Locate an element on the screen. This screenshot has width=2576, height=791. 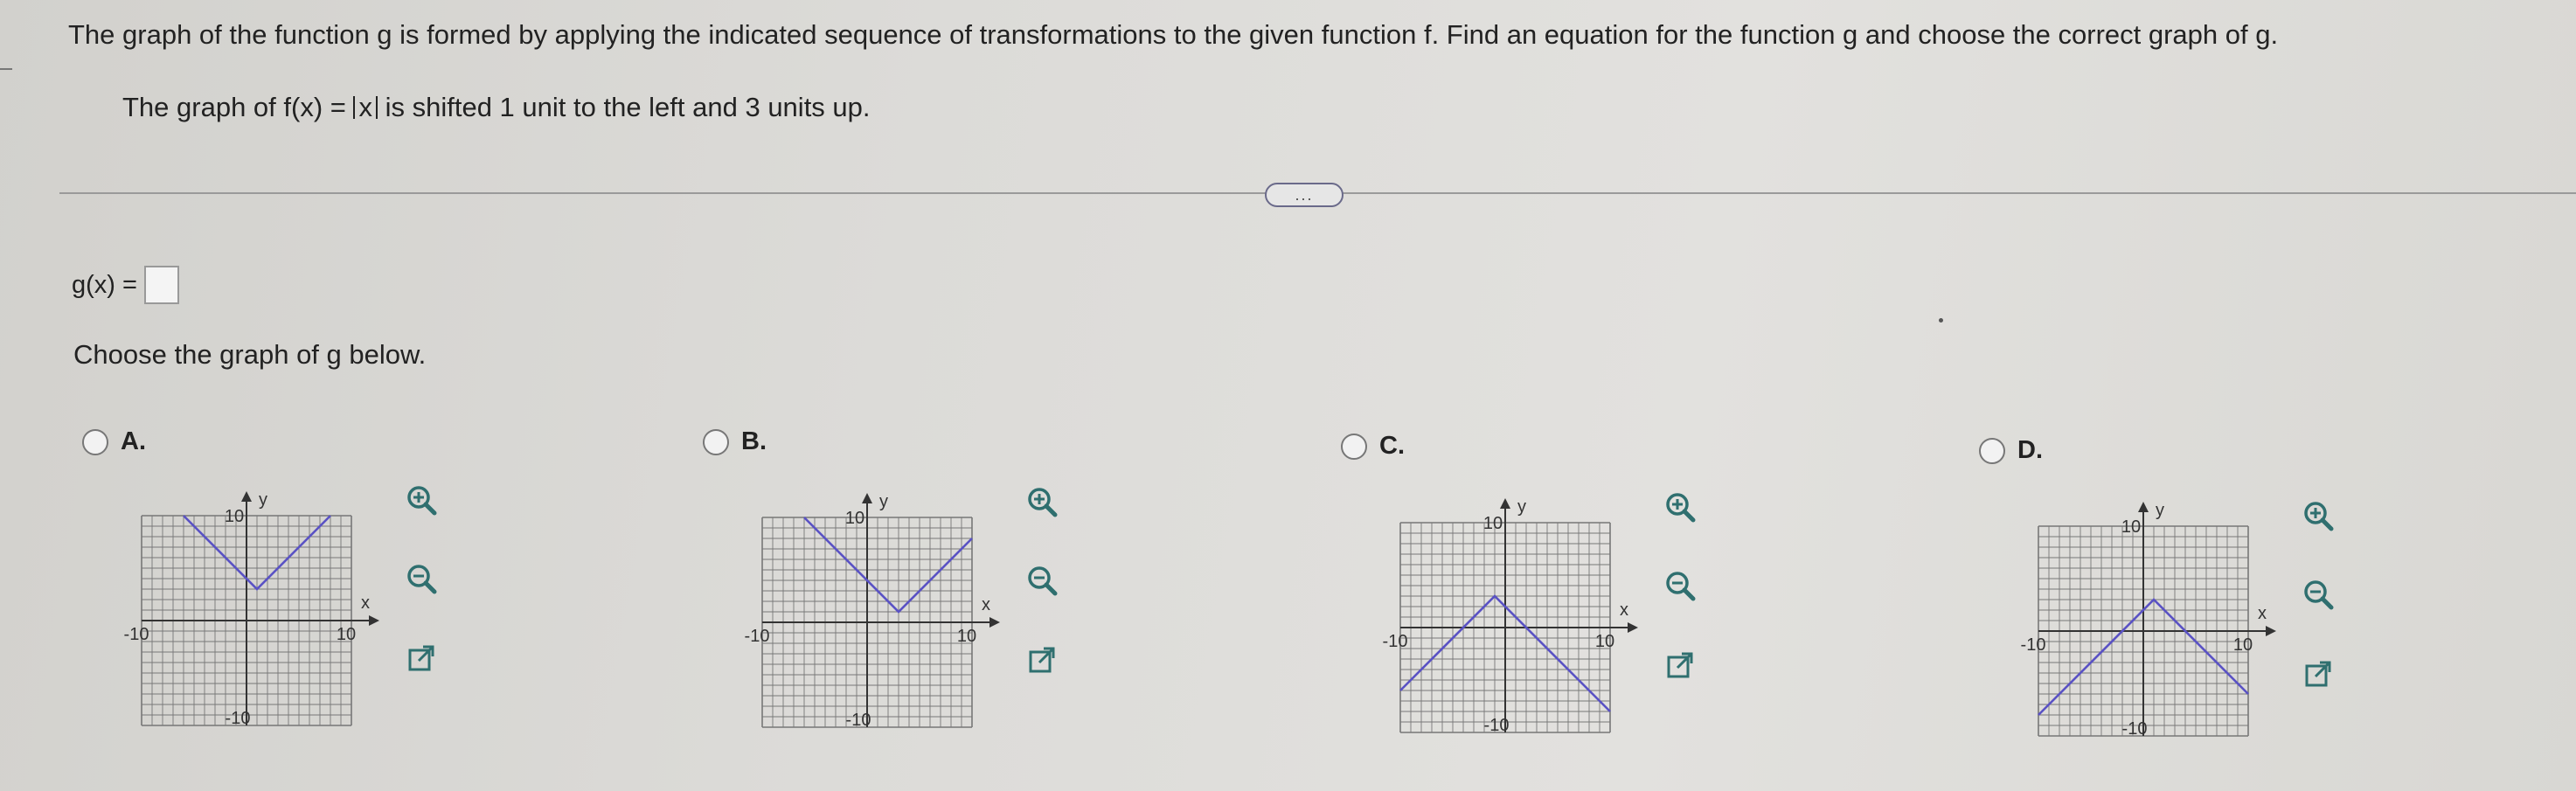
option-b: B. is located at coordinates (735, 441).